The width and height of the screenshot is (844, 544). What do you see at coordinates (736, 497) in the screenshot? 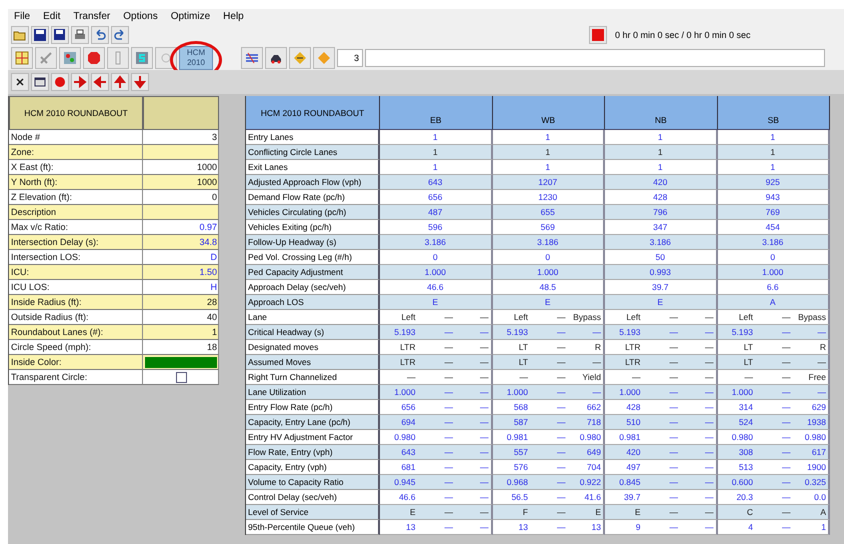
I see `table-cell: 20.3` at bounding box center [736, 497].